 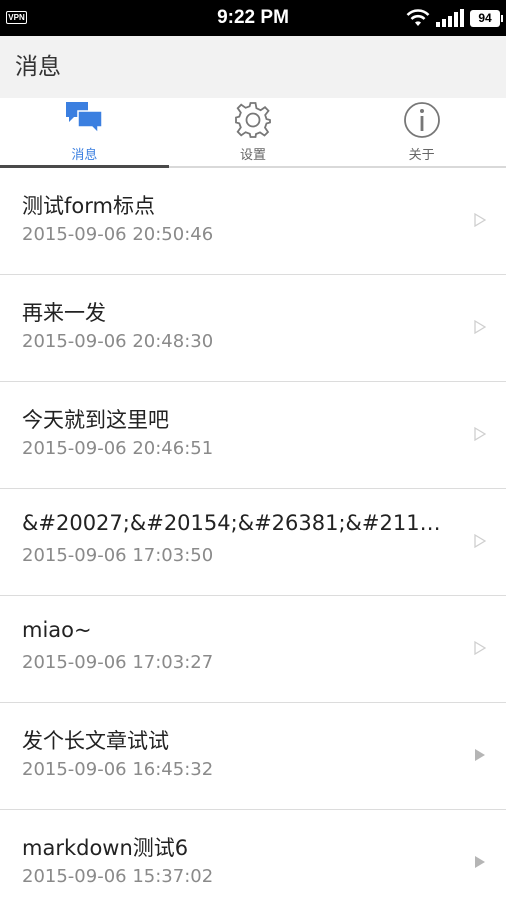 What do you see at coordinates (38, 67) in the screenshot?
I see `page-title: 消息` at bounding box center [38, 67].